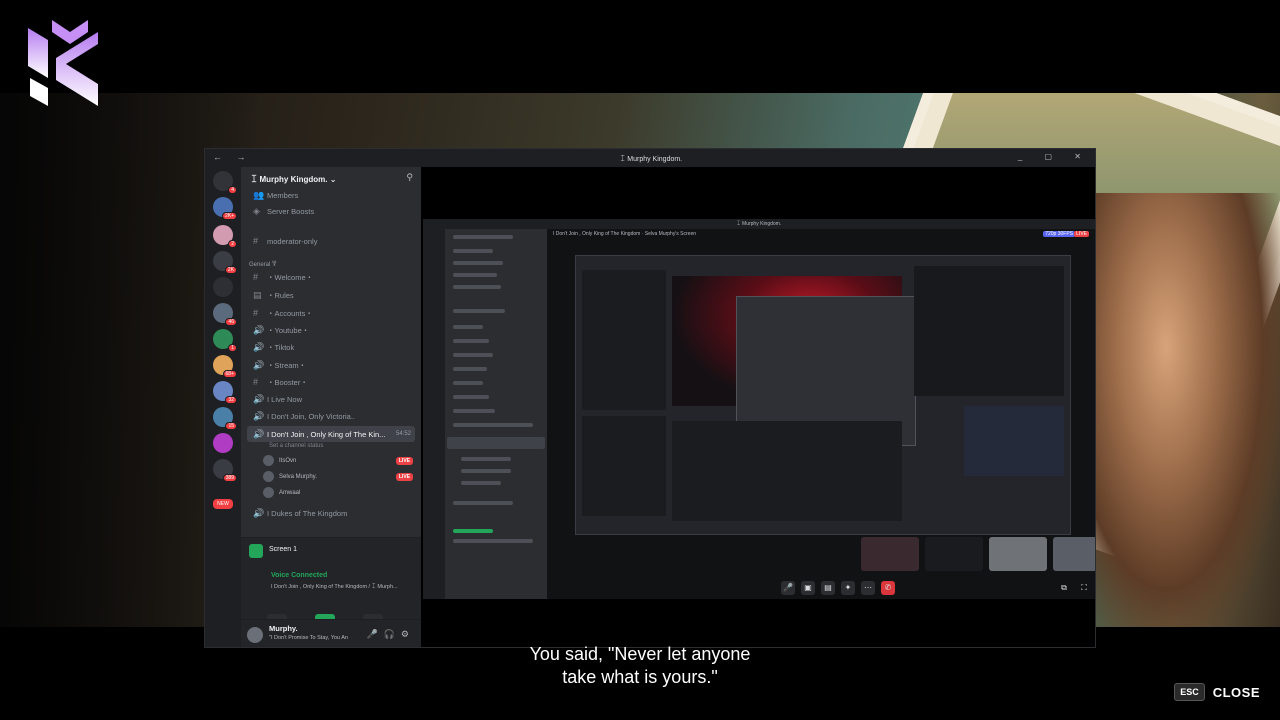  I want to click on channel-rules: ▤ ・Rules, so click(331, 295).